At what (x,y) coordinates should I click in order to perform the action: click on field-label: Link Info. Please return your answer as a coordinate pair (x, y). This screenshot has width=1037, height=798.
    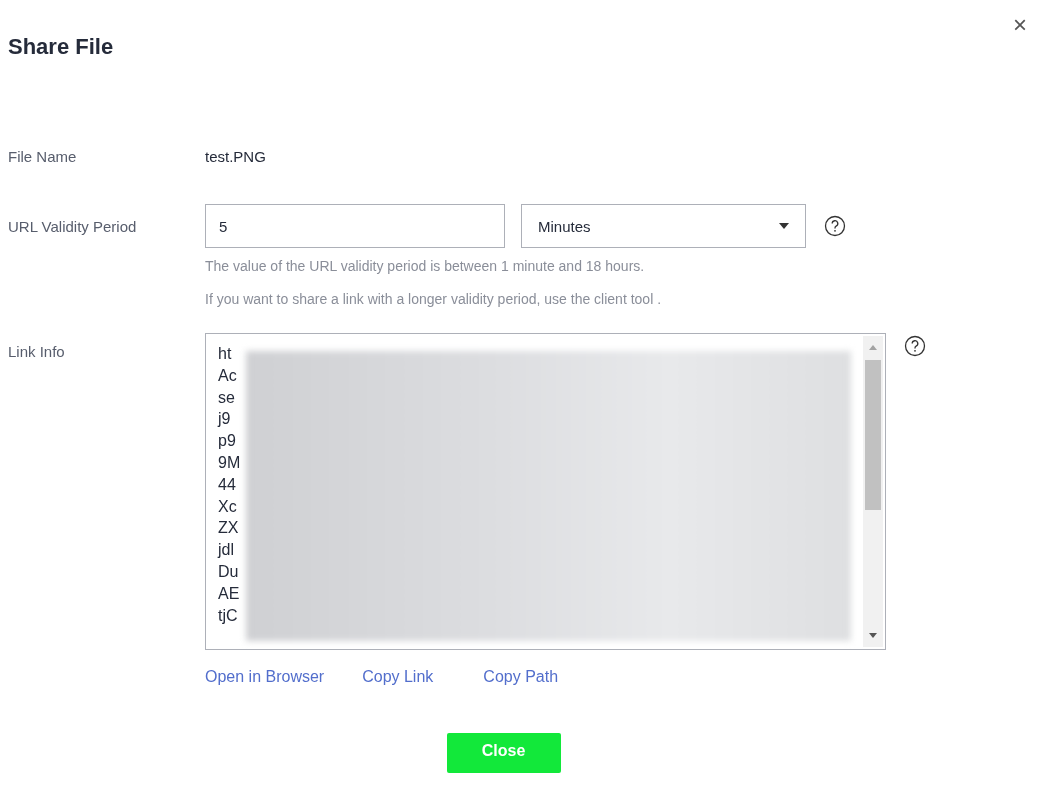
    Looking at the image, I should click on (37, 351).